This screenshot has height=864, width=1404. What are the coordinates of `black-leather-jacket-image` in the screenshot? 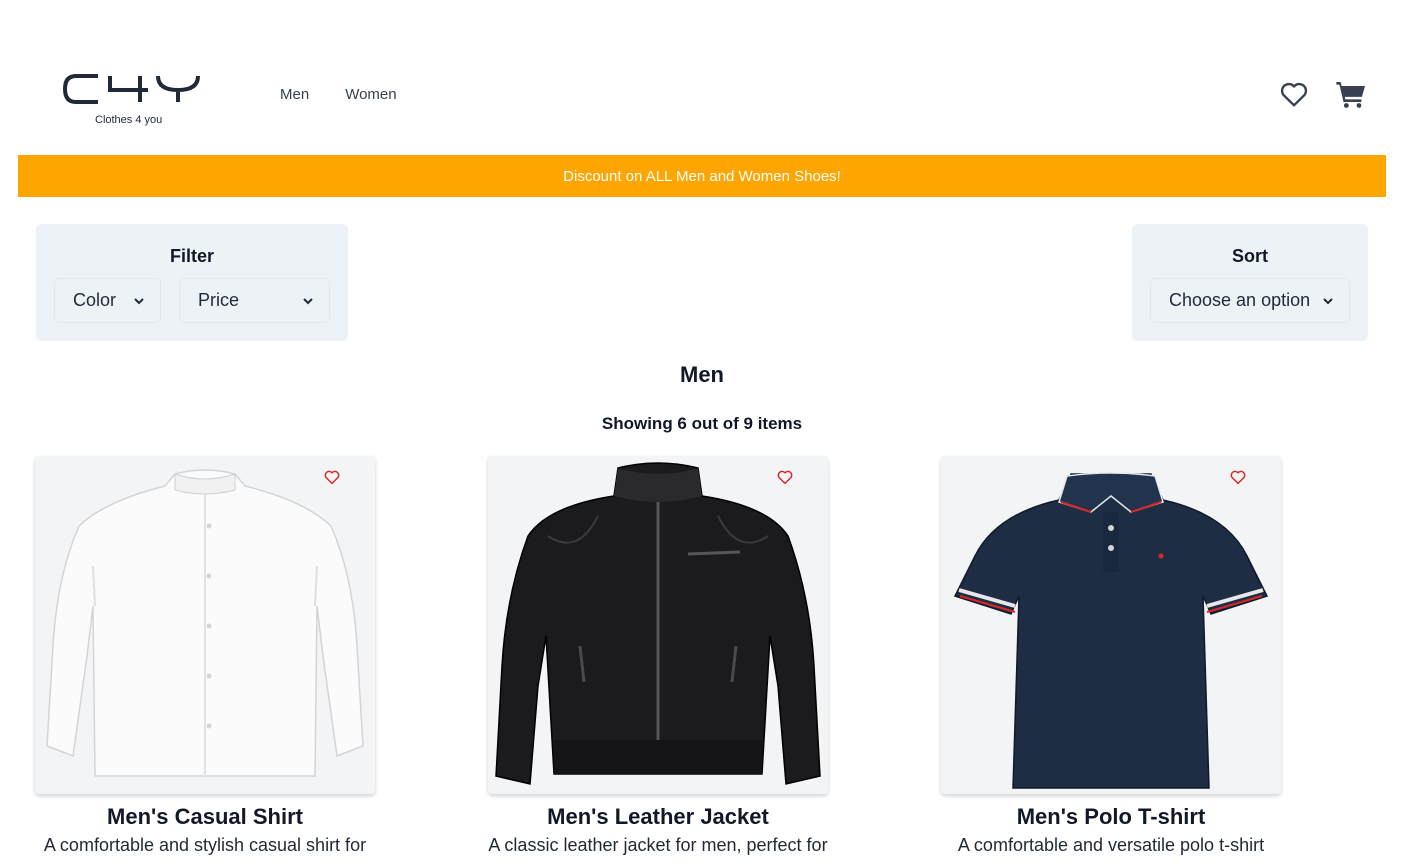 It's located at (658, 623).